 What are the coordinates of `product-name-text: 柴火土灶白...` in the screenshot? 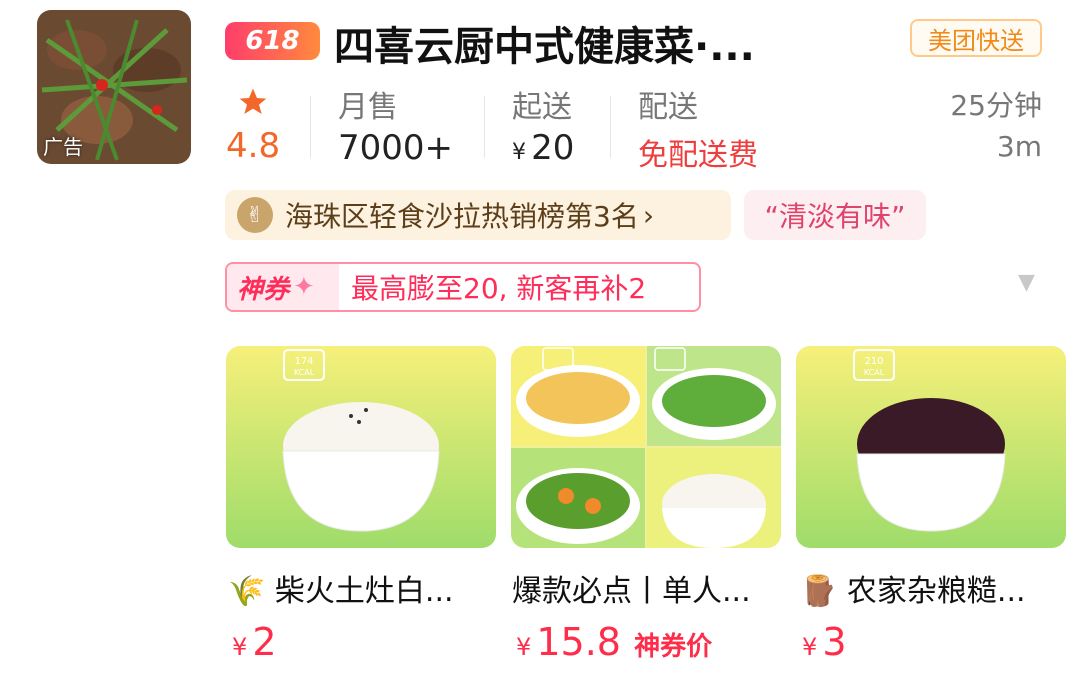 It's located at (364, 591).